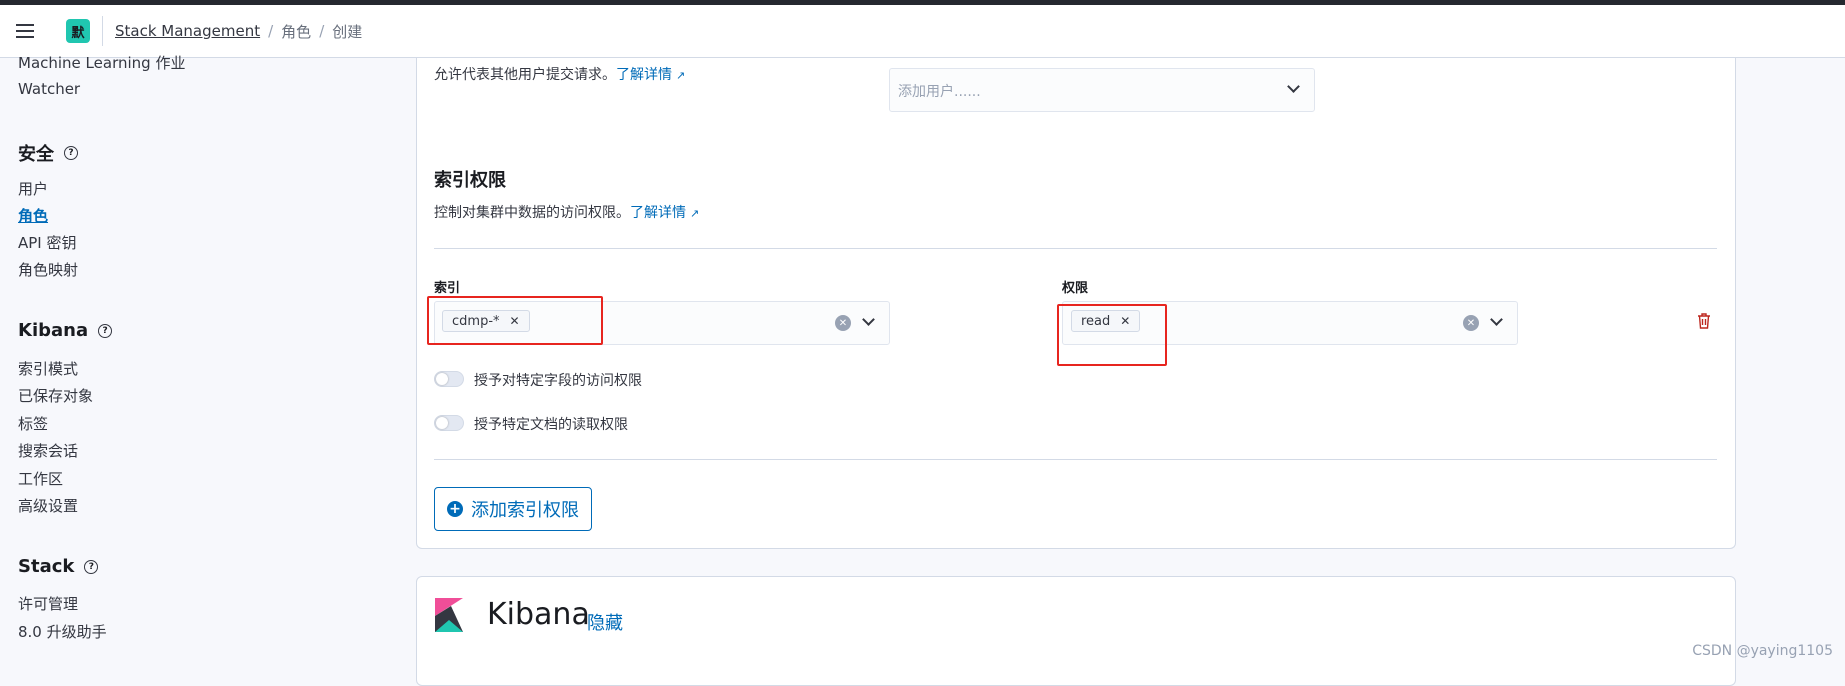 The height and width of the screenshot is (686, 1845). What do you see at coordinates (55, 395) in the screenshot?
I see `sidebar-item-saved-objects: 已保存对象` at bounding box center [55, 395].